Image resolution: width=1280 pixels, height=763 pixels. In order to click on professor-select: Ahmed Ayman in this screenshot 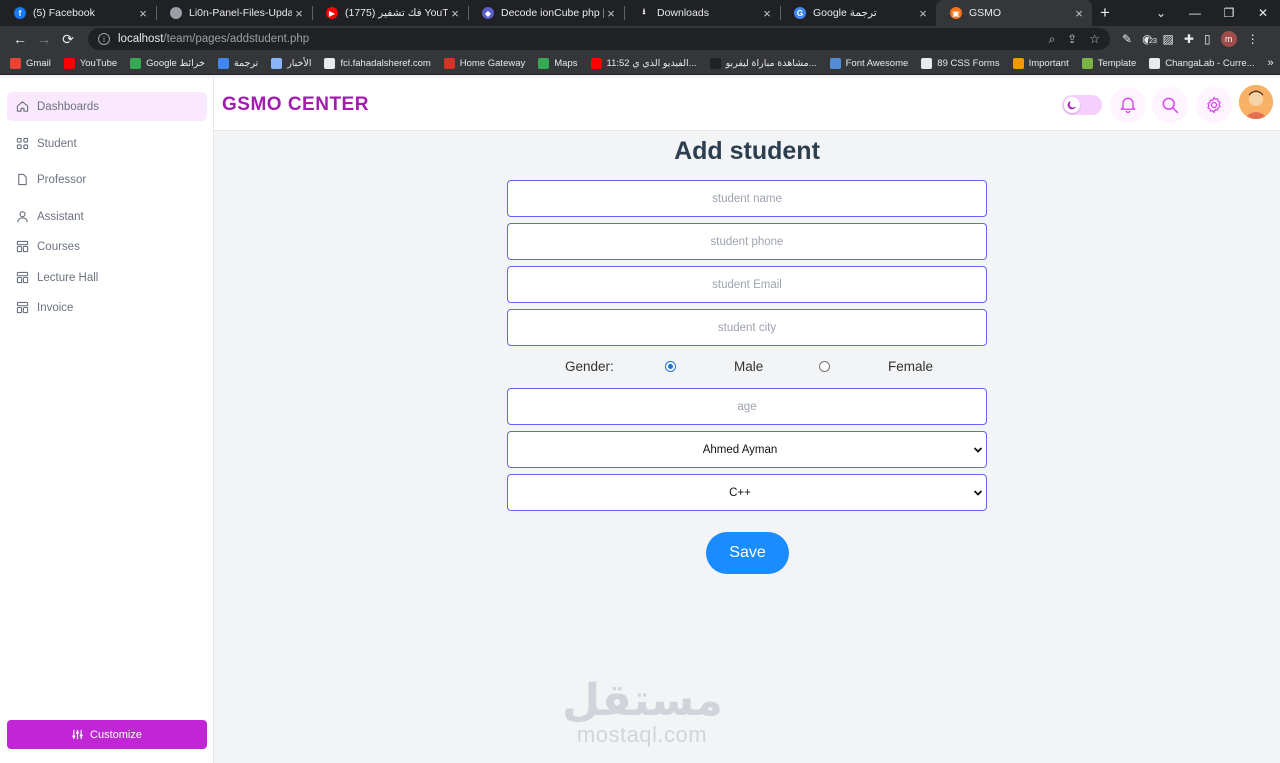, I will do `click(747, 449)`.